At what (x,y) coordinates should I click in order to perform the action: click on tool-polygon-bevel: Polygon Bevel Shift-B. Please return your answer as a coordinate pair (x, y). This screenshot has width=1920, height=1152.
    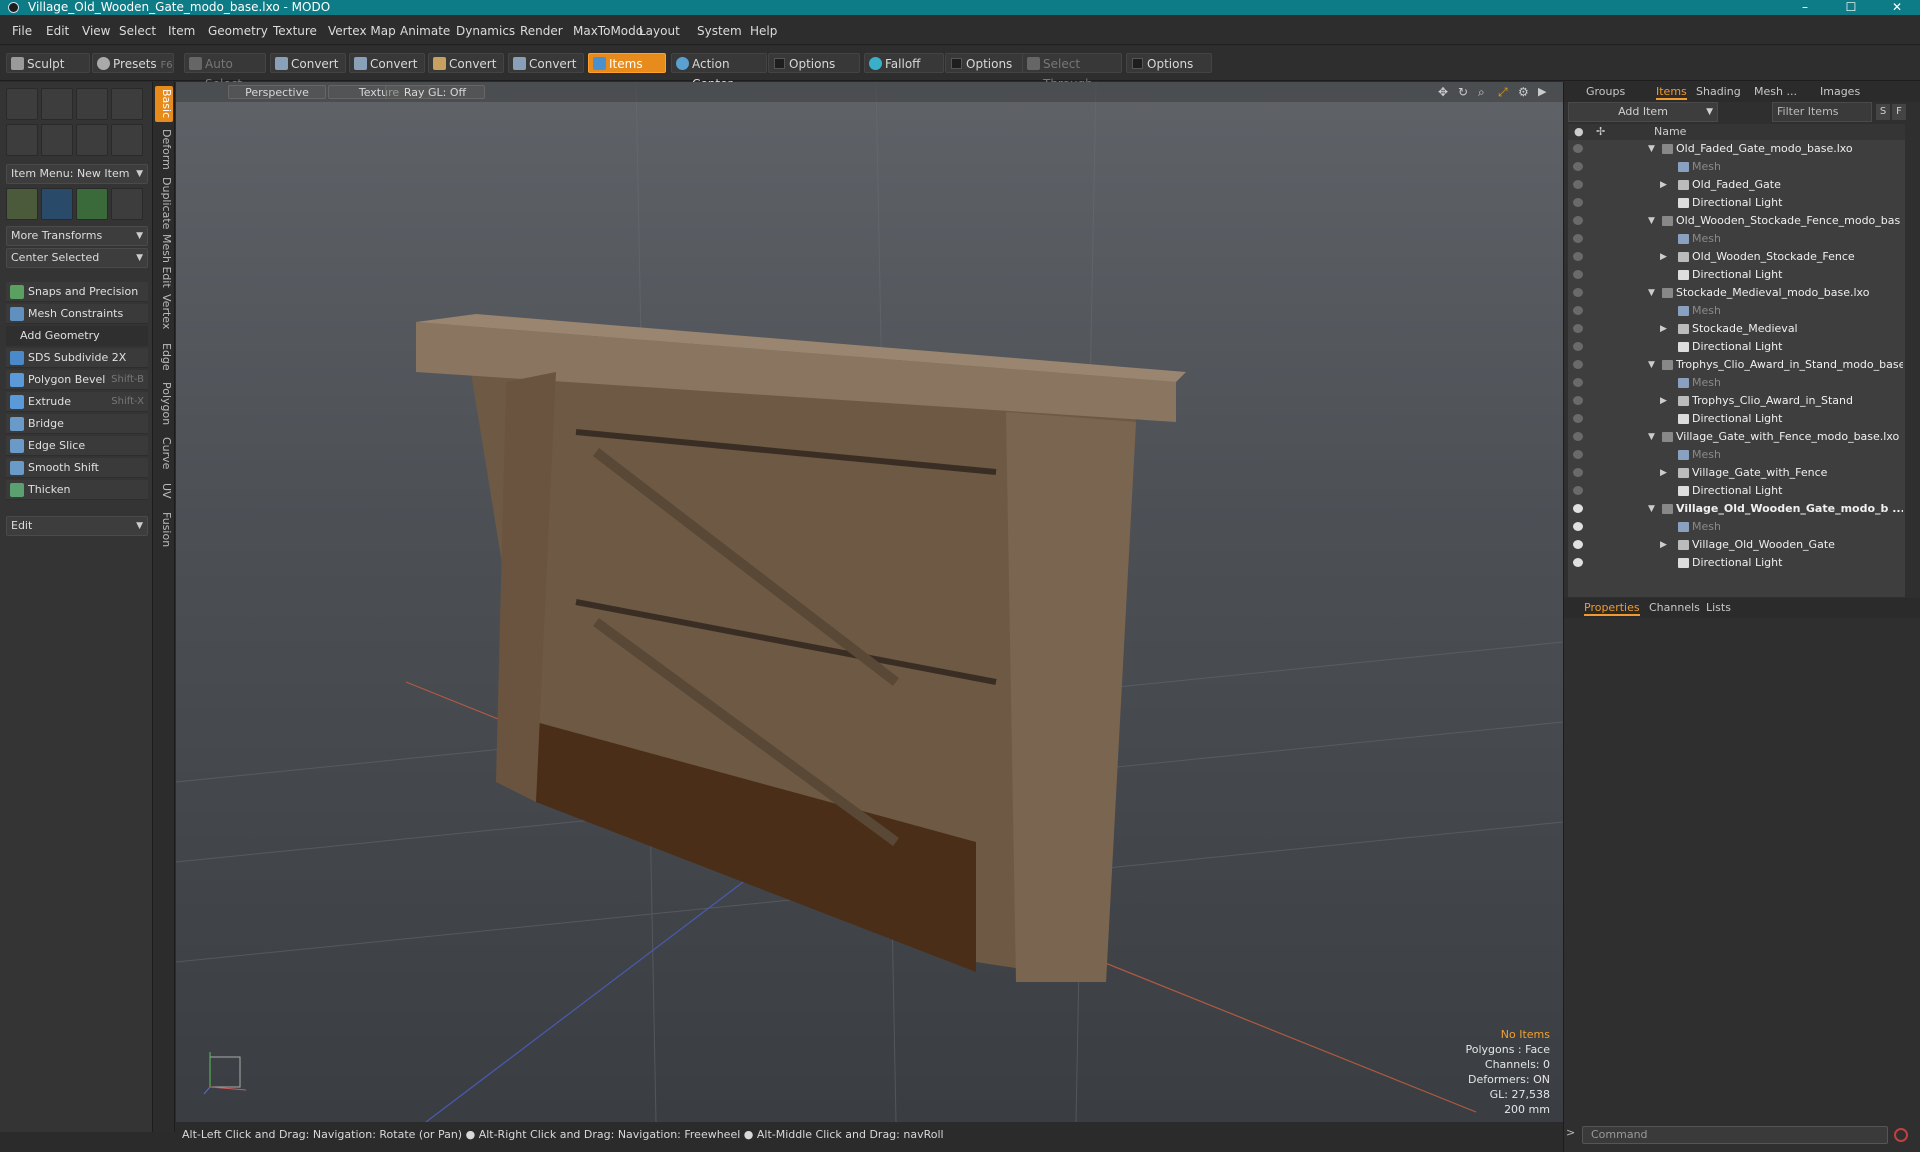
    Looking at the image, I should click on (77, 380).